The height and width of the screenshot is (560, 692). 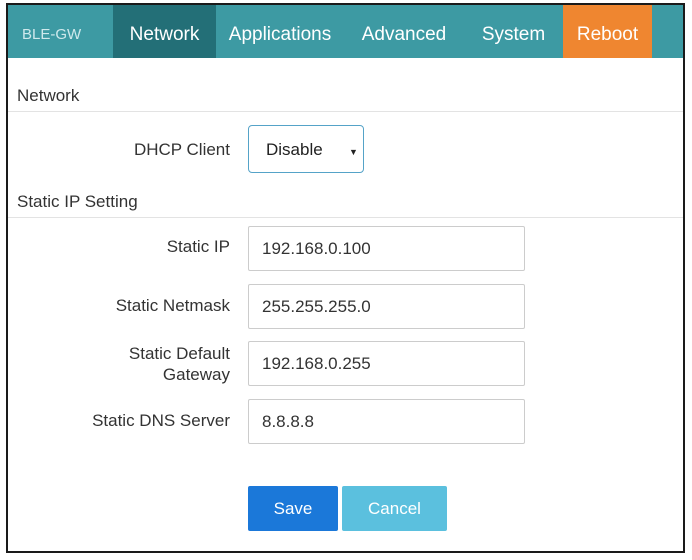 What do you see at coordinates (57, 31) in the screenshot?
I see `brand-link: BLE-GW` at bounding box center [57, 31].